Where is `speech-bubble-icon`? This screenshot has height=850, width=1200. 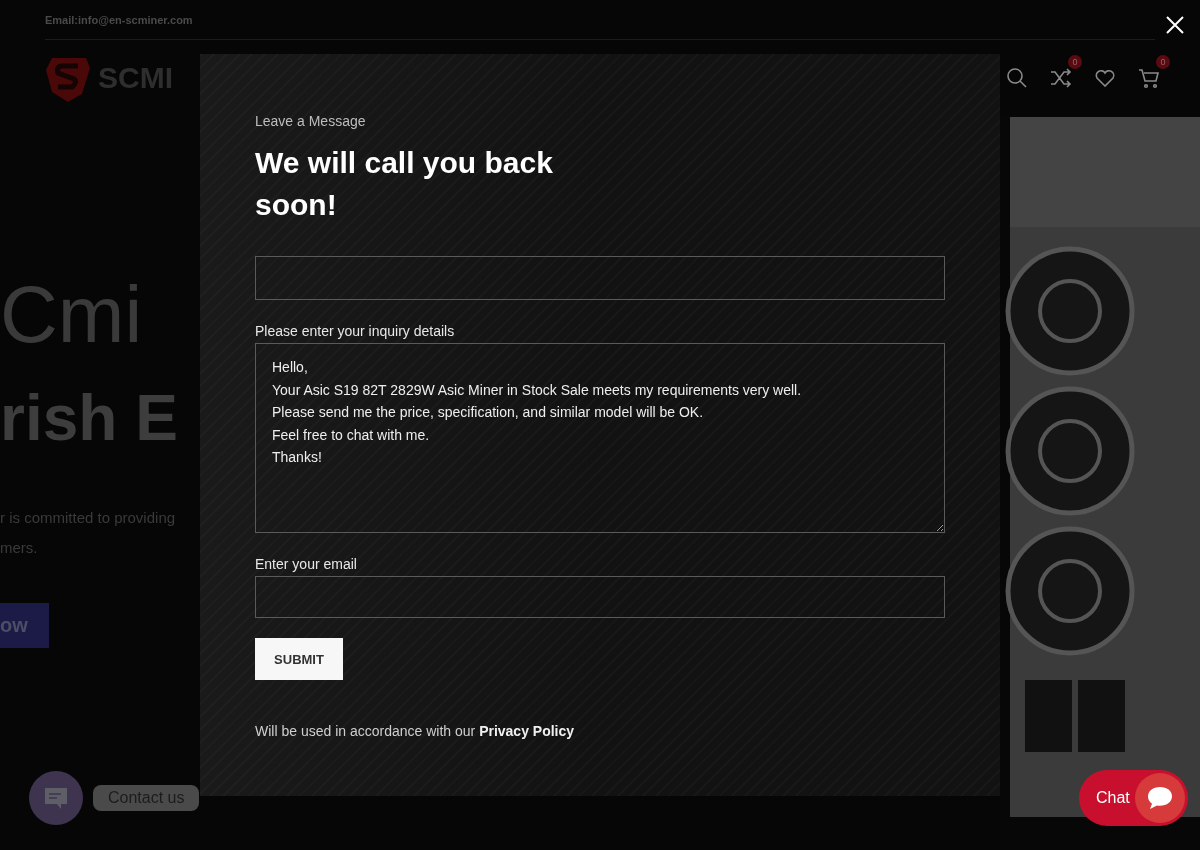
speech-bubble-icon is located at coordinates (1160, 798).